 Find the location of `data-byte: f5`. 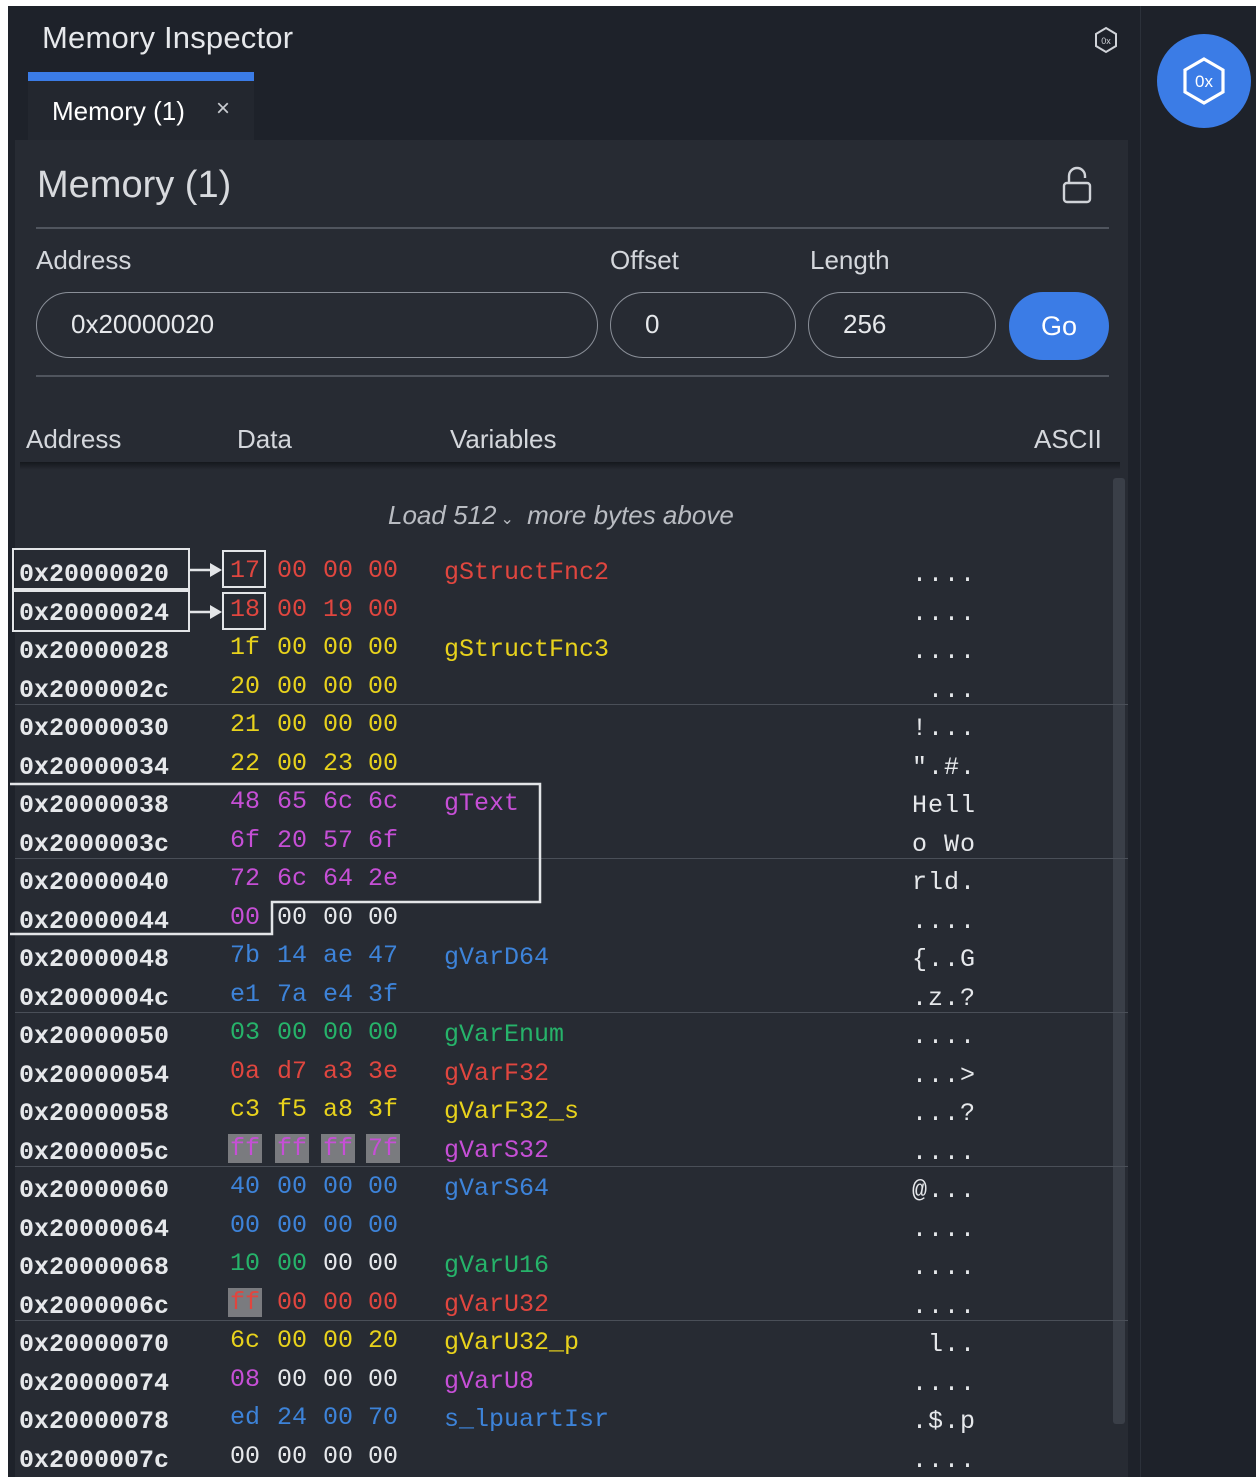

data-byte: f5 is located at coordinates (292, 1109).